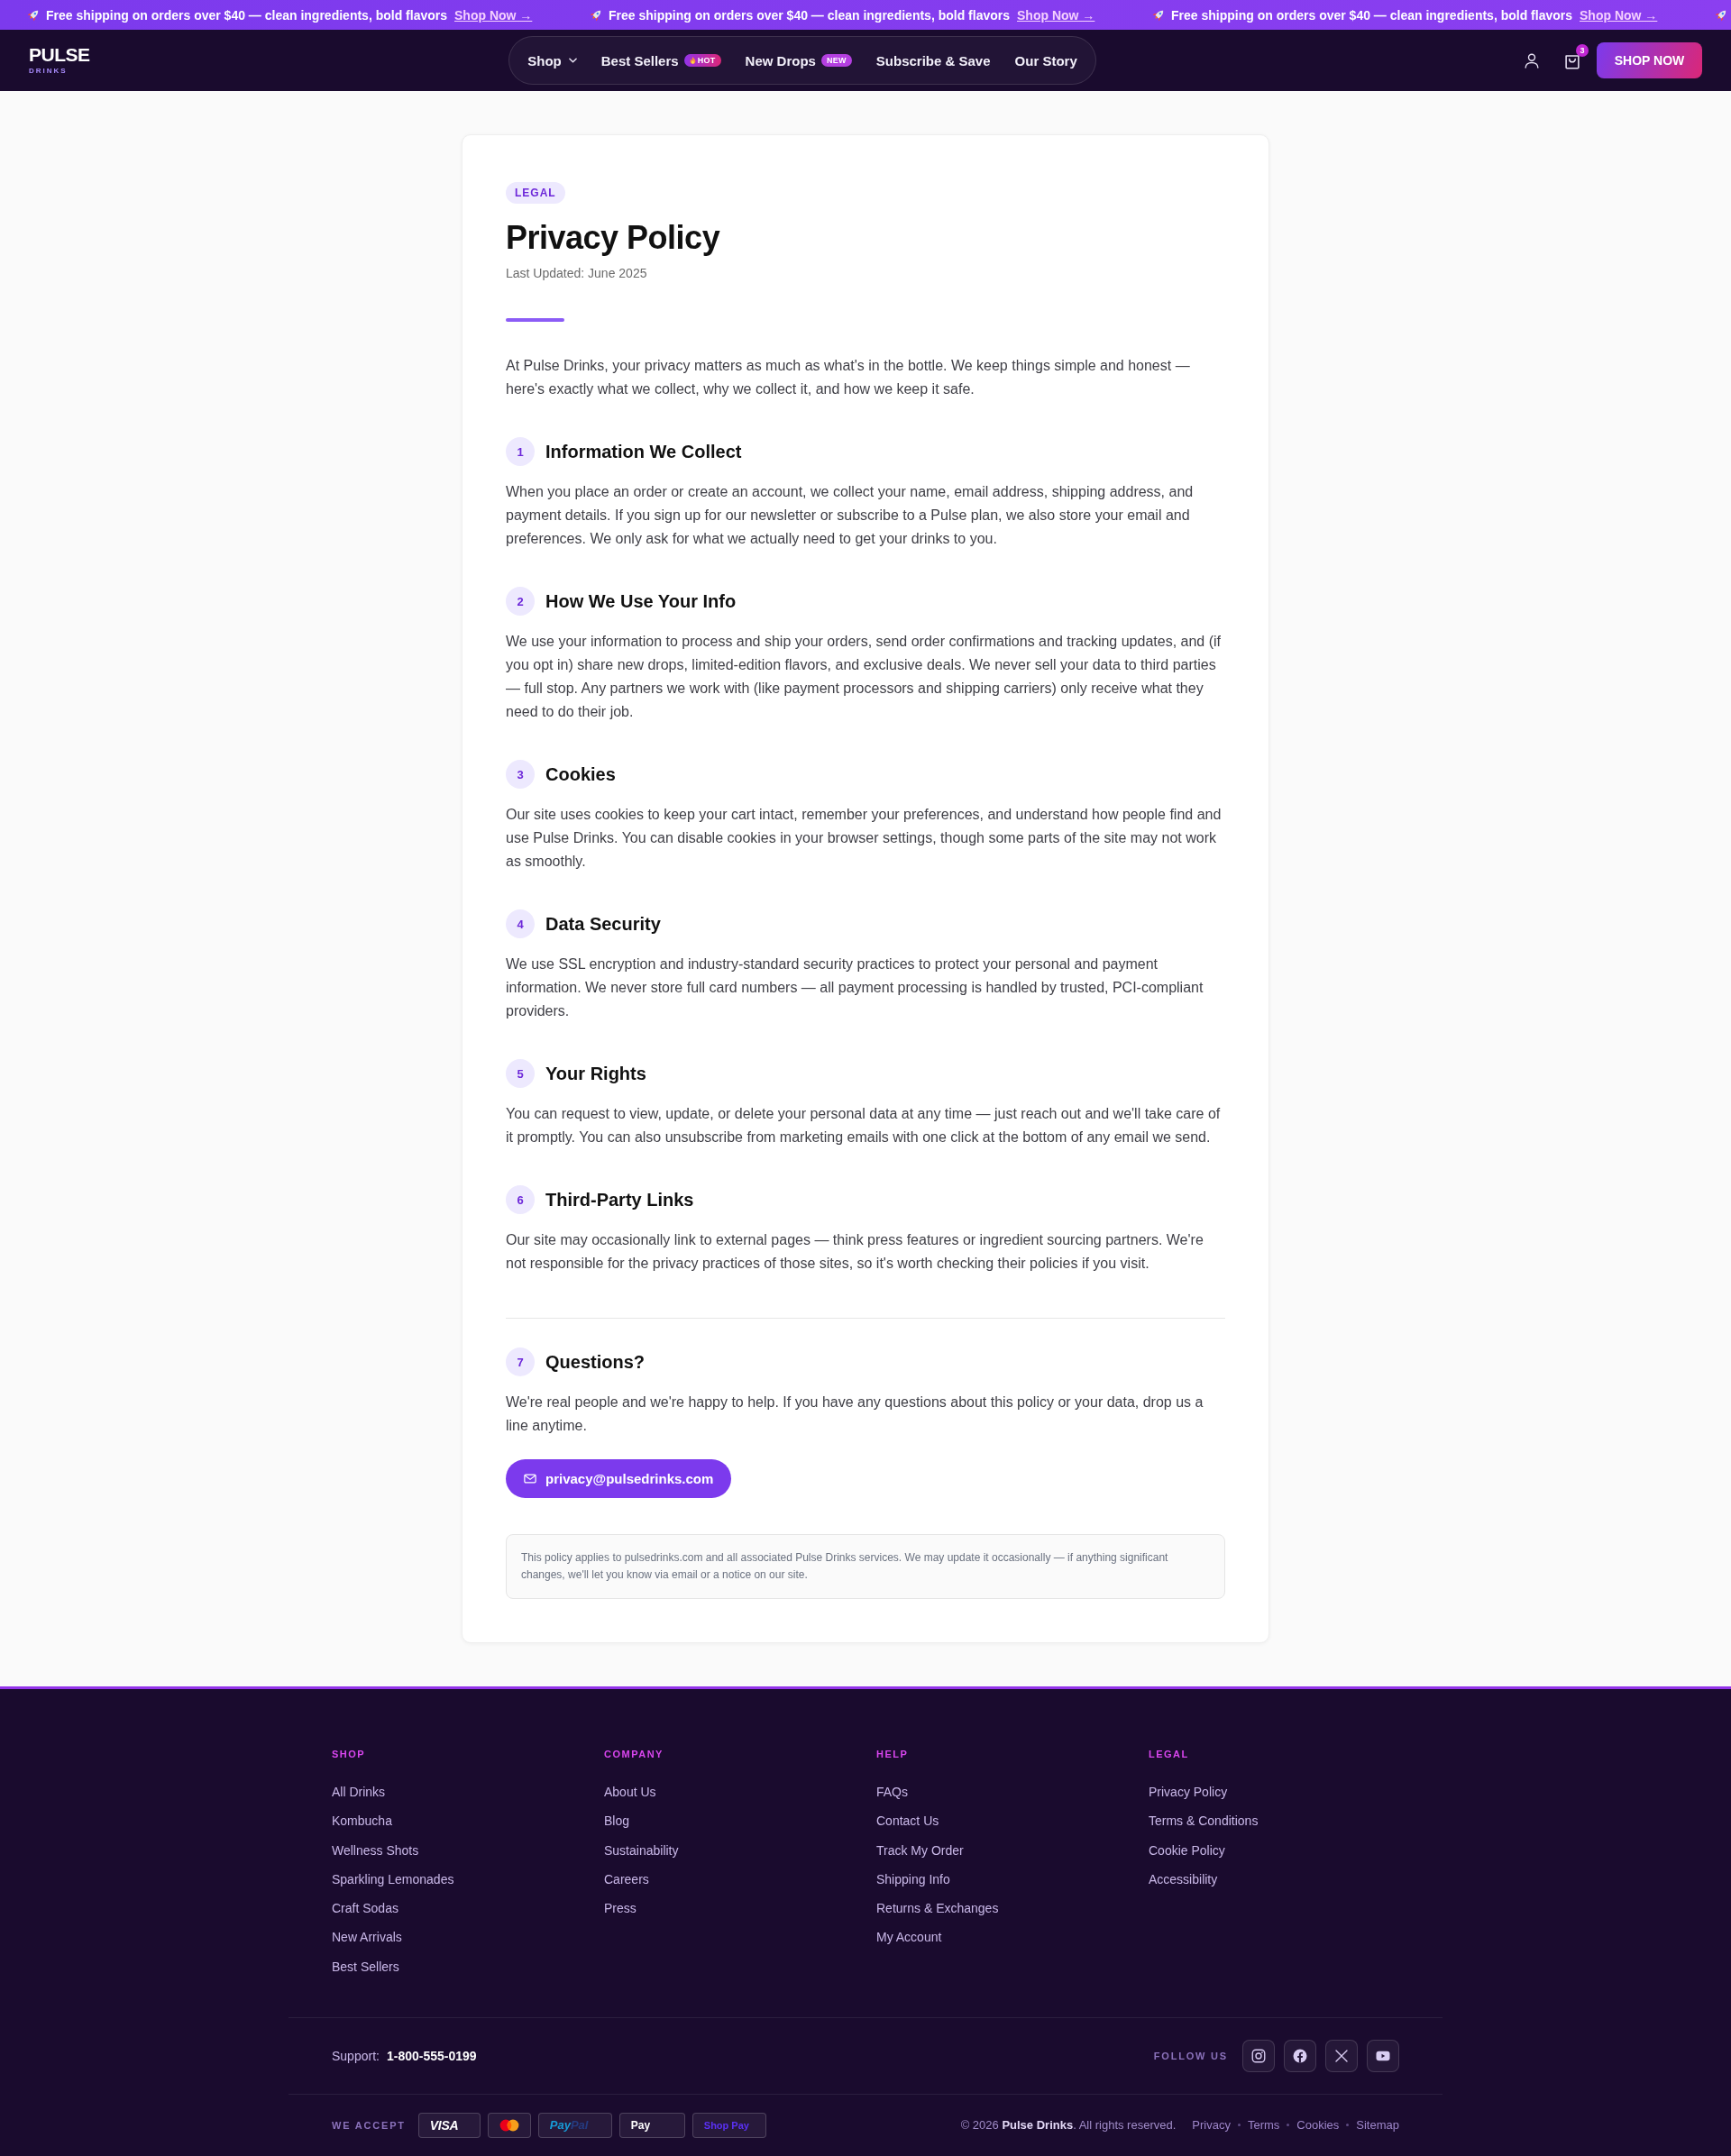  I want to click on nav-link: Subscribe & Save, so click(933, 60).